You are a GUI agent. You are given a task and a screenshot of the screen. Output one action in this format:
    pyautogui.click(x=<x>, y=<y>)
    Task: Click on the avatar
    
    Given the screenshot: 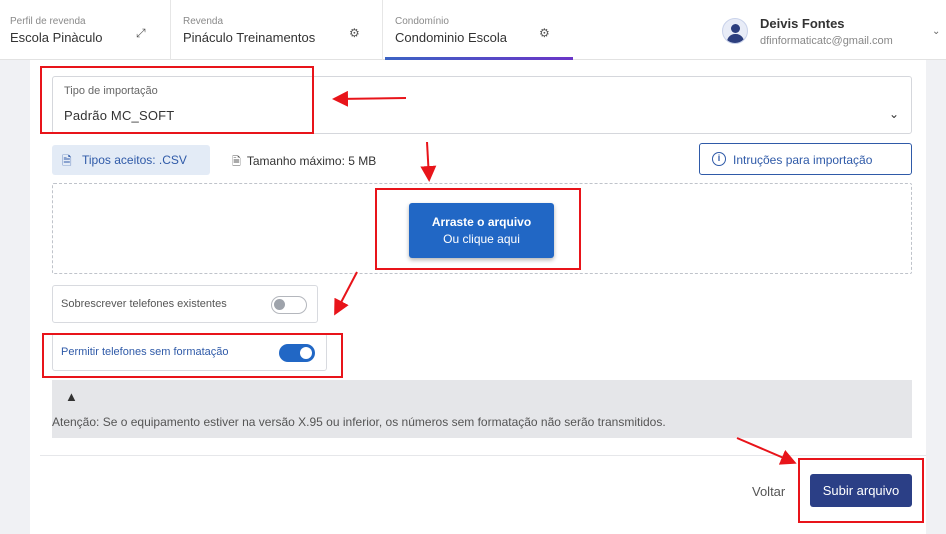 What is the action you would take?
    pyautogui.click(x=735, y=31)
    